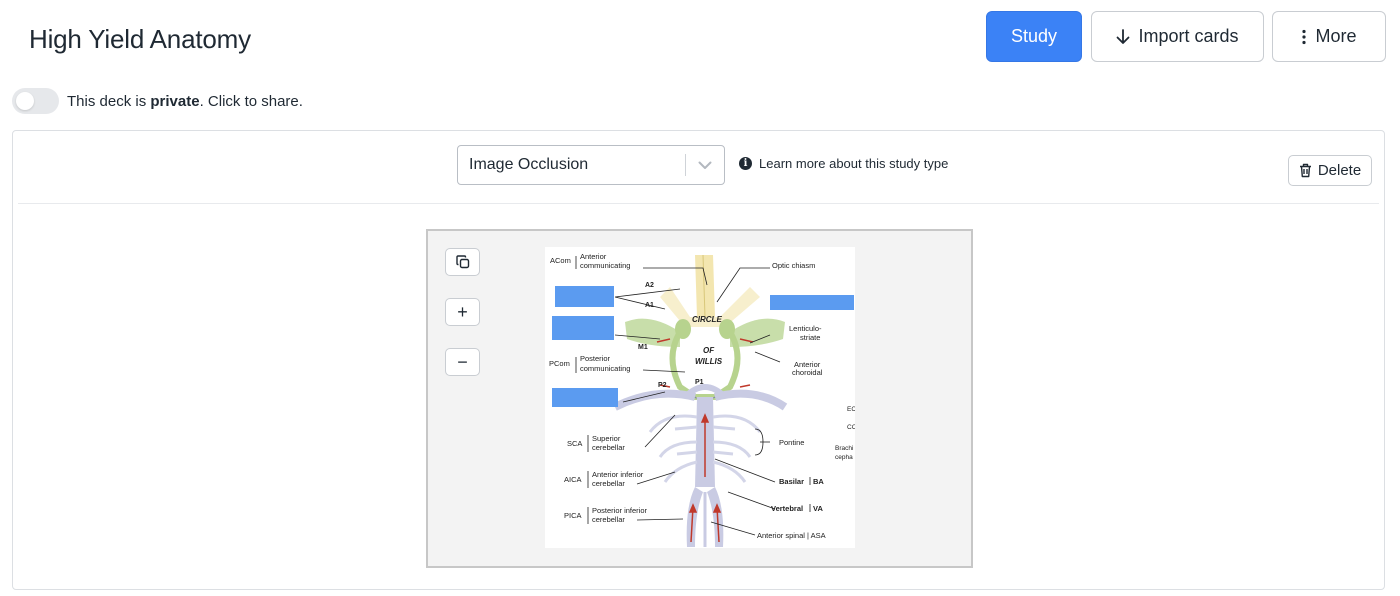  Describe the element at coordinates (1305, 170) in the screenshot. I see `trash-icon` at that location.